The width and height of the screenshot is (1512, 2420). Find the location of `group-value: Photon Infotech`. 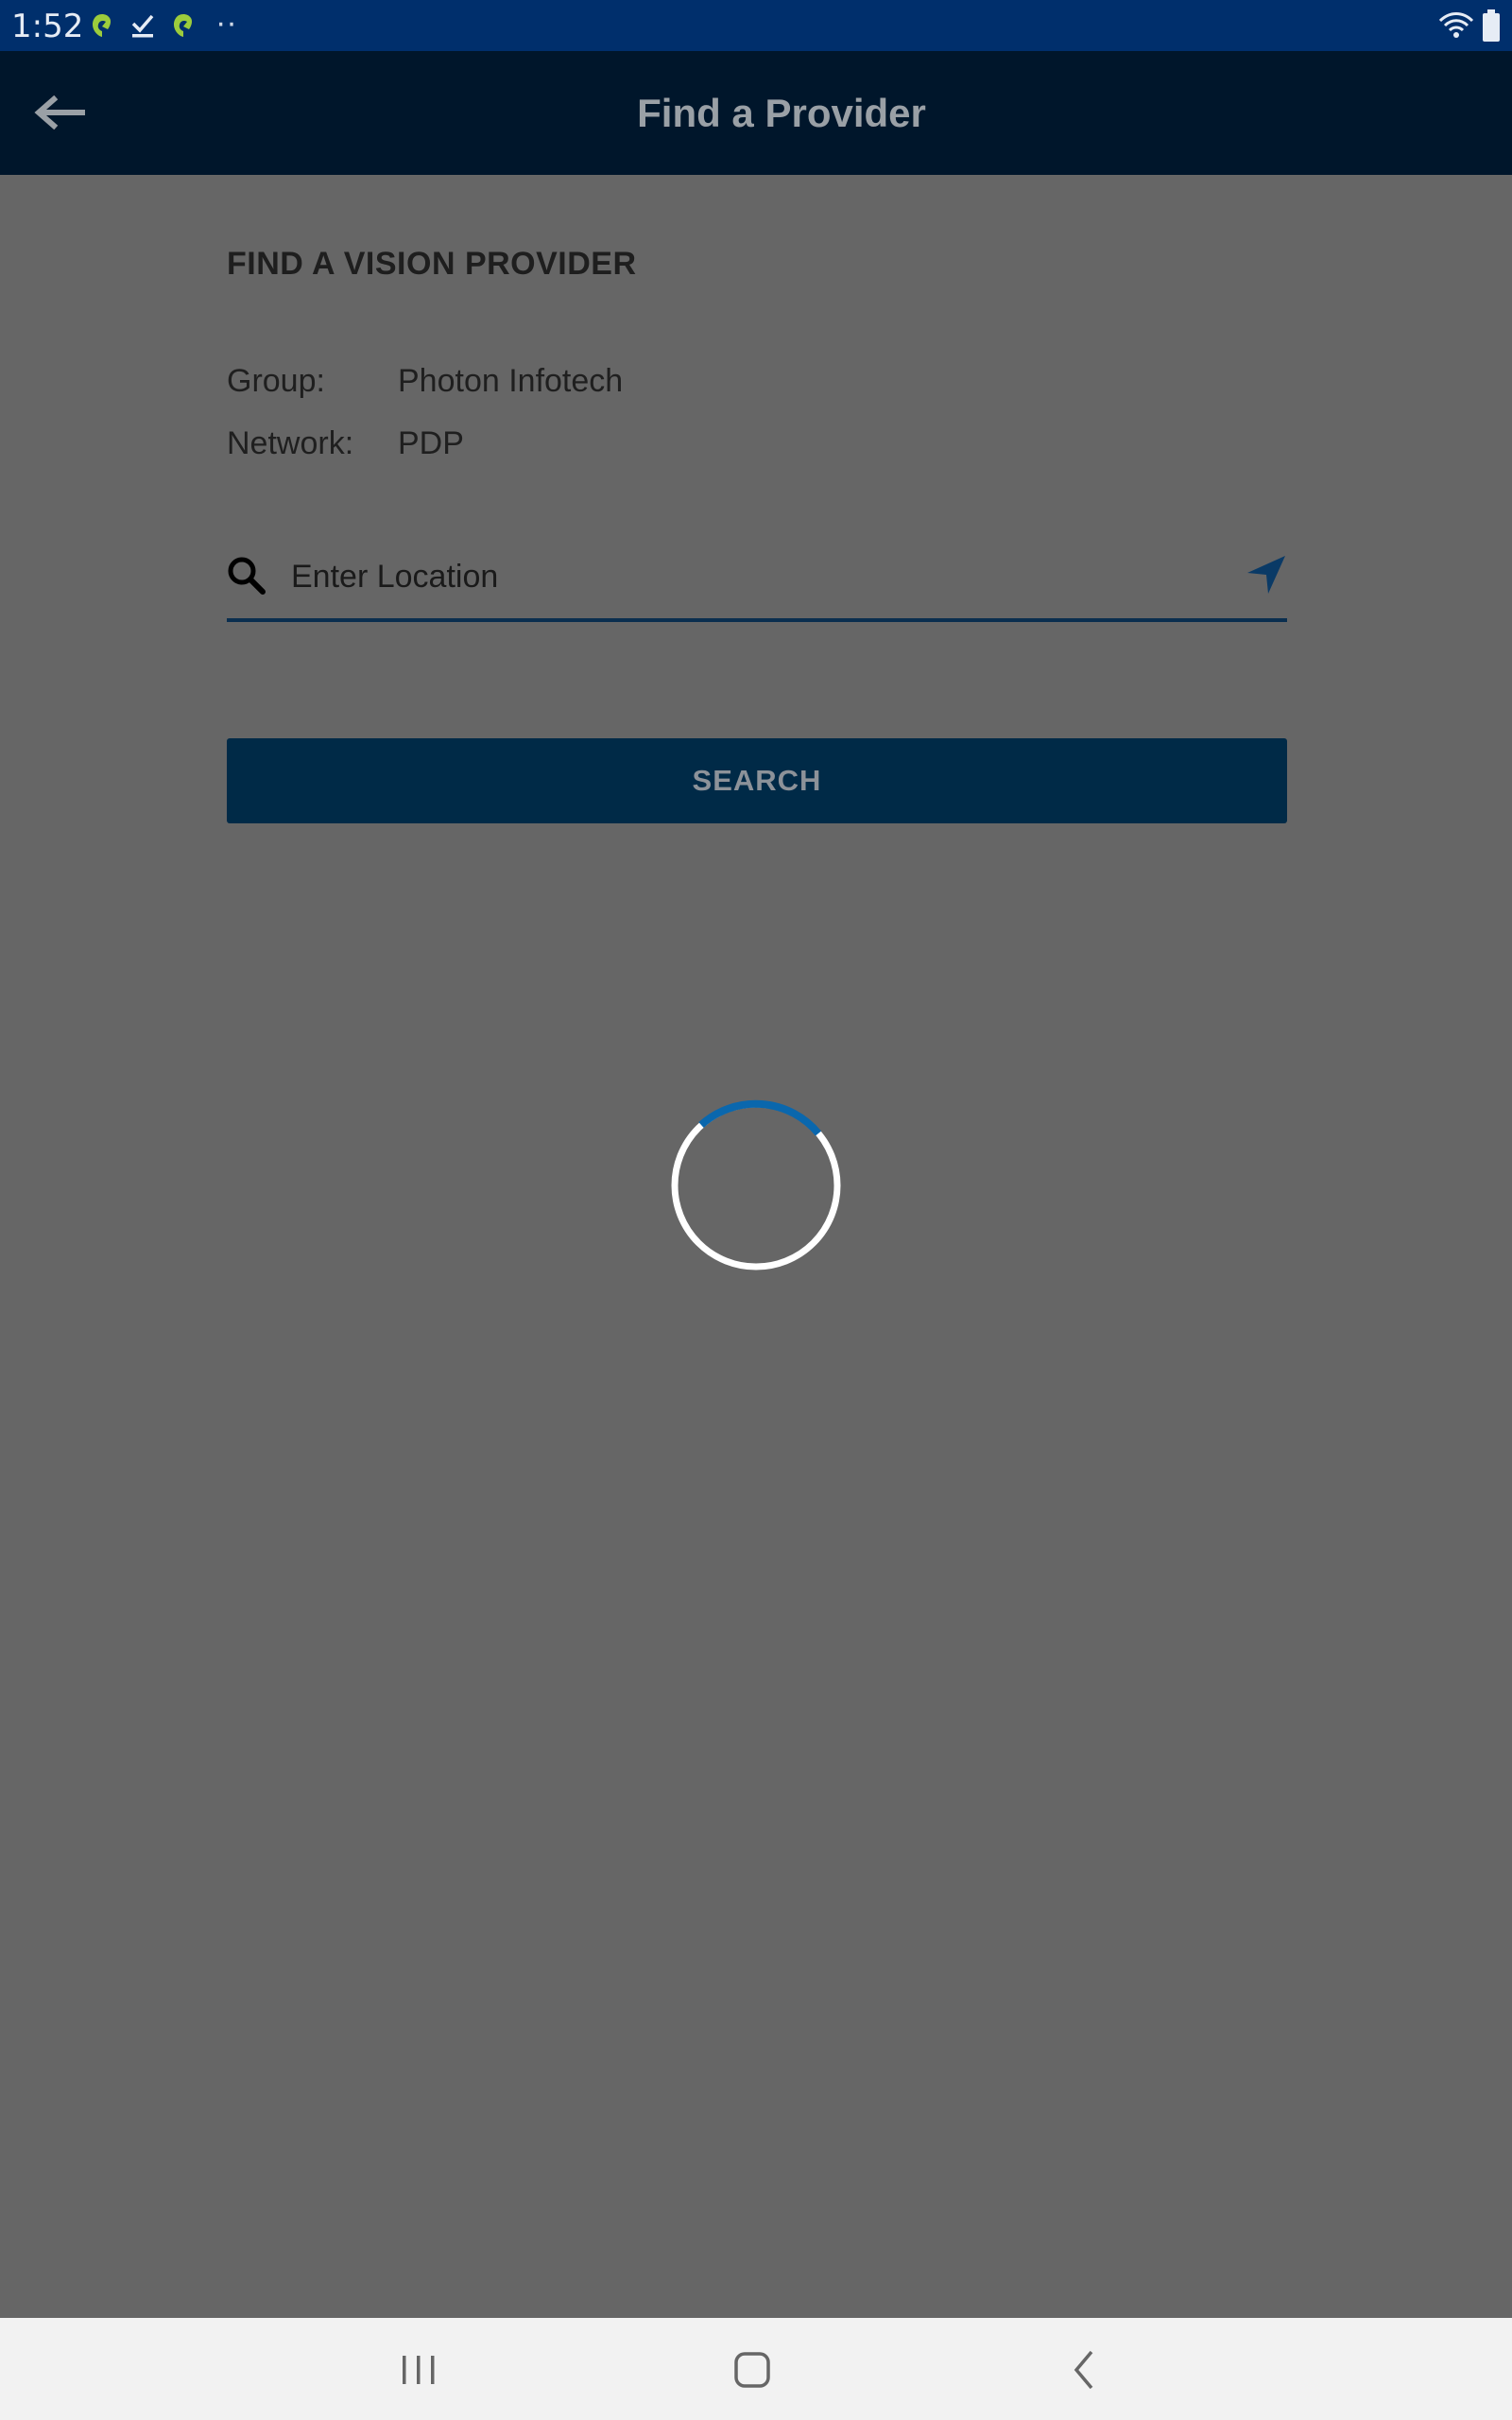

group-value: Photon Infotech is located at coordinates (511, 381).